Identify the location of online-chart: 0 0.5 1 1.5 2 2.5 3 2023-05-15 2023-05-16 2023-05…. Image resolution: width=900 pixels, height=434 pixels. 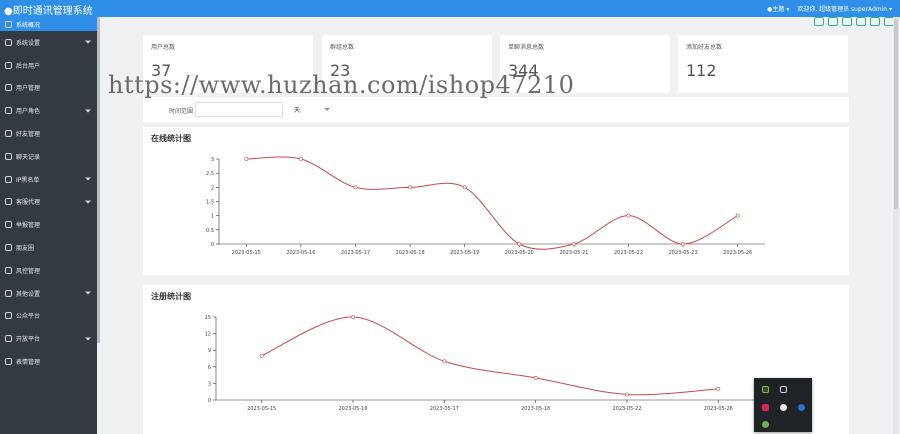
(485, 206).